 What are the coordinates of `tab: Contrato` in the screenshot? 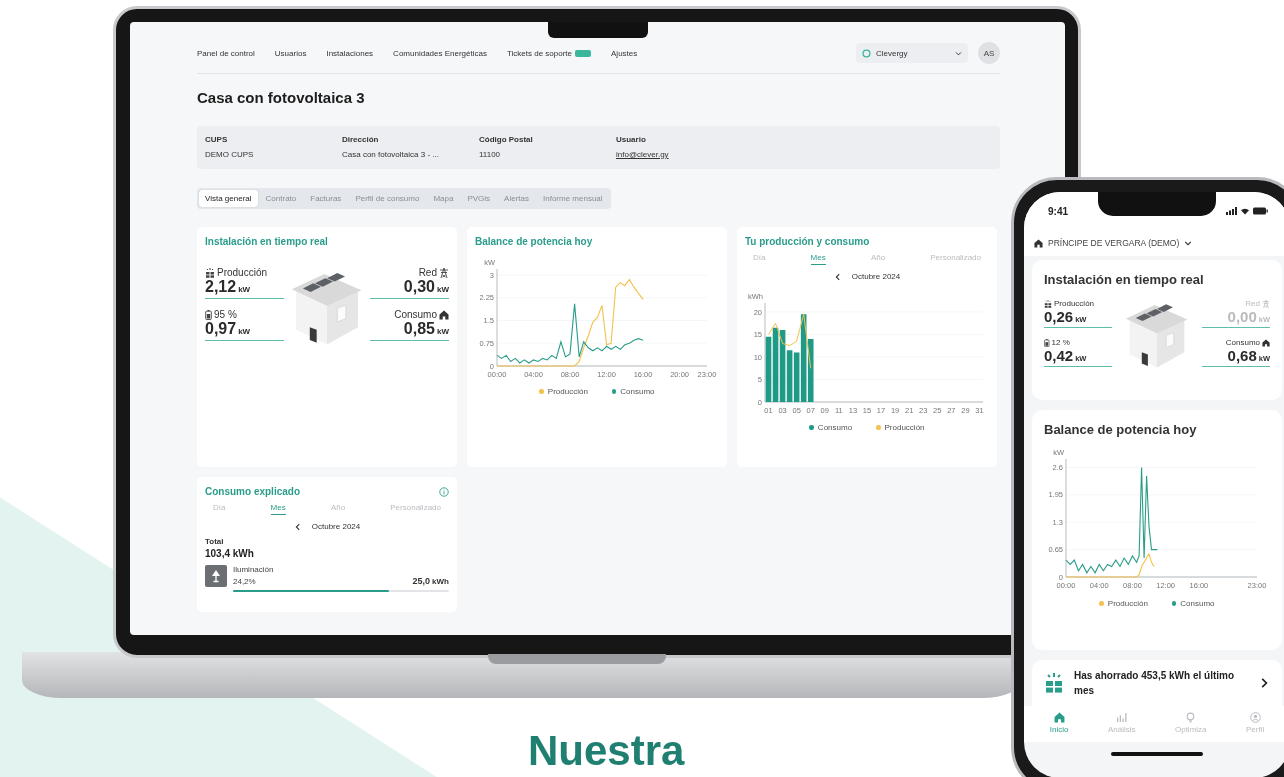 It's located at (281, 198).